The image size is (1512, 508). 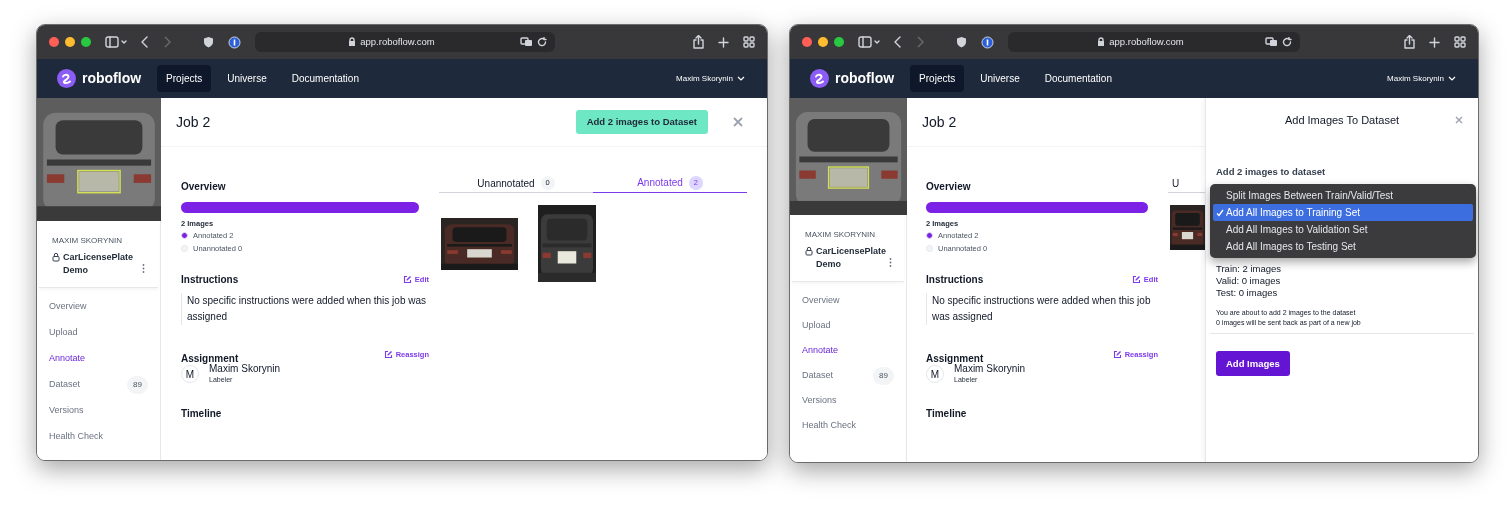 I want to click on panel-title: Add Images To Dataset, so click(x=1342, y=120).